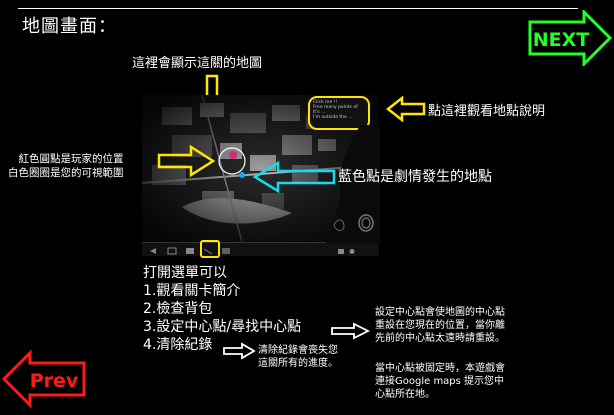 The height and width of the screenshot is (415, 614). I want to click on map-caption: 這裡會顯示這關的地圖, so click(197, 63).